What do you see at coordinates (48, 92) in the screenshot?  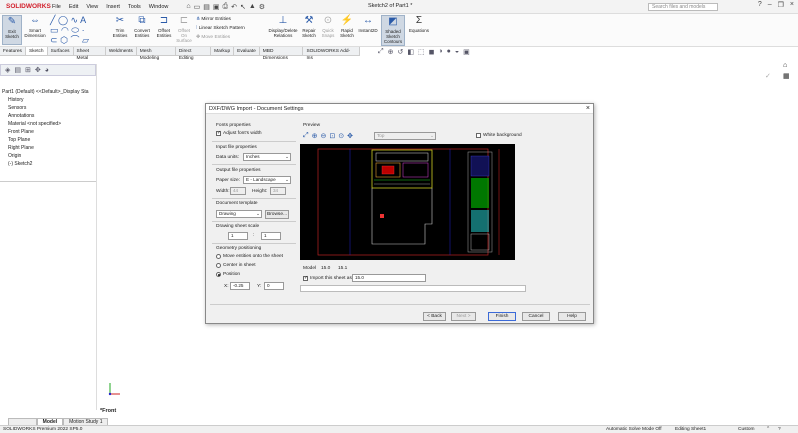 I see `tree-root-part: Part1 (Default) <<Default>_Display Sta` at bounding box center [48, 92].